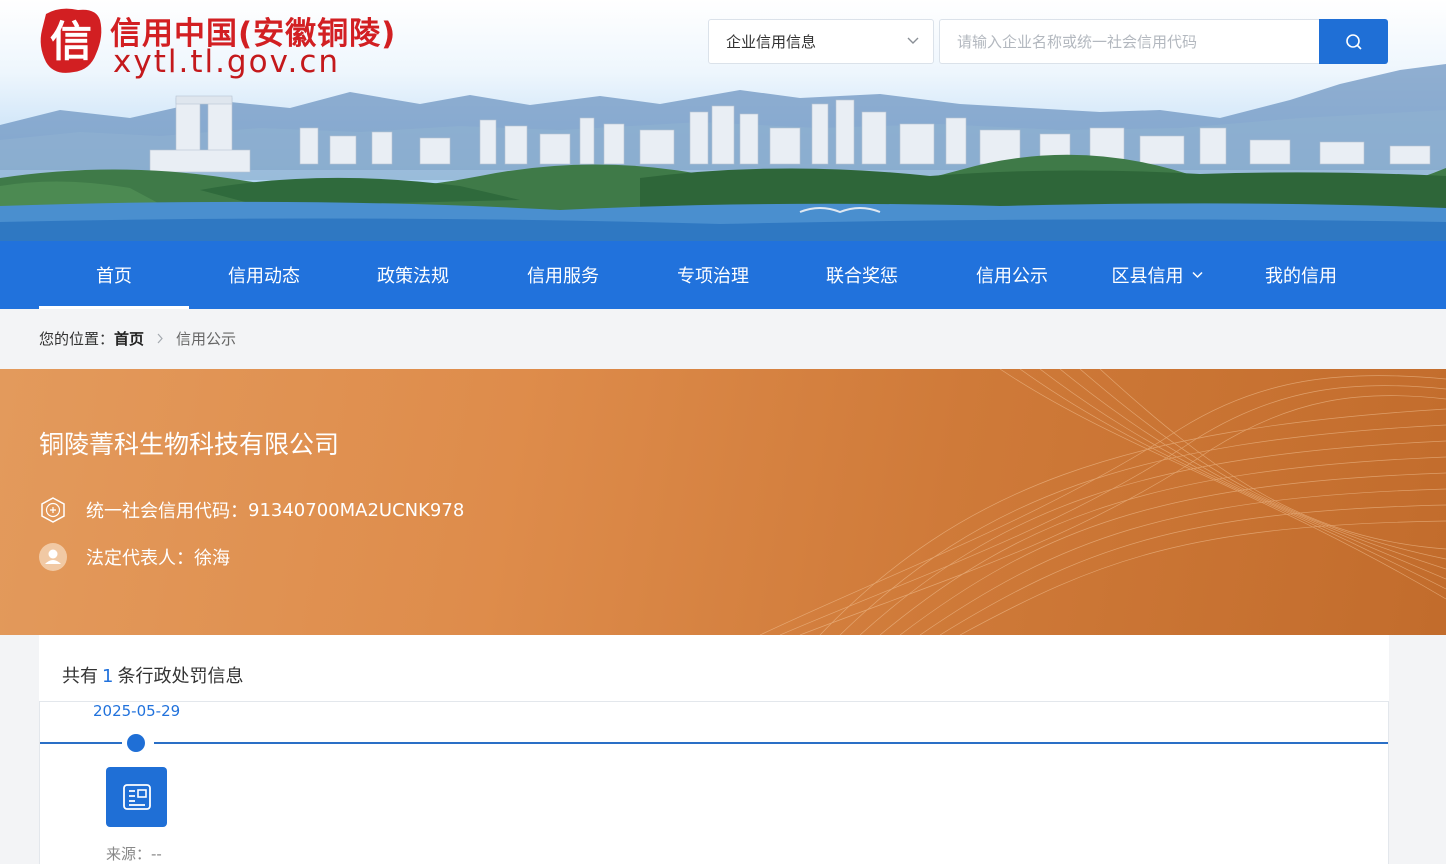 The image size is (1446, 864). Describe the element at coordinates (137, 711) in the screenshot. I see `timeline-date: 2025-05-29` at that location.